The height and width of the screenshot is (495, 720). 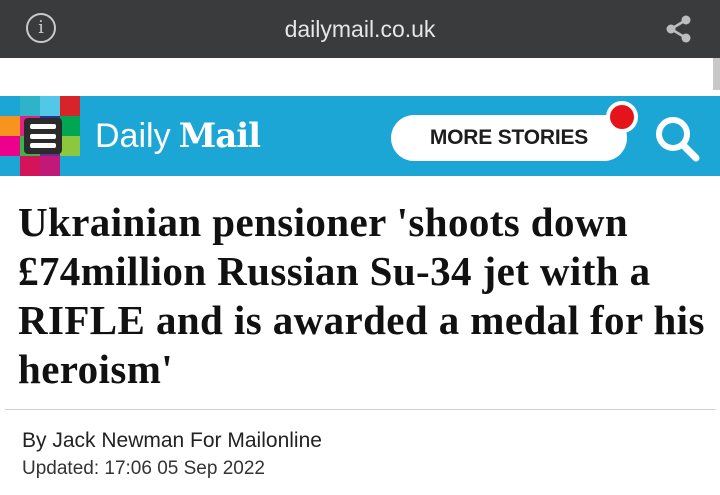 I want to click on article-byline: By Jack Newman For Mailonline, so click(x=172, y=441).